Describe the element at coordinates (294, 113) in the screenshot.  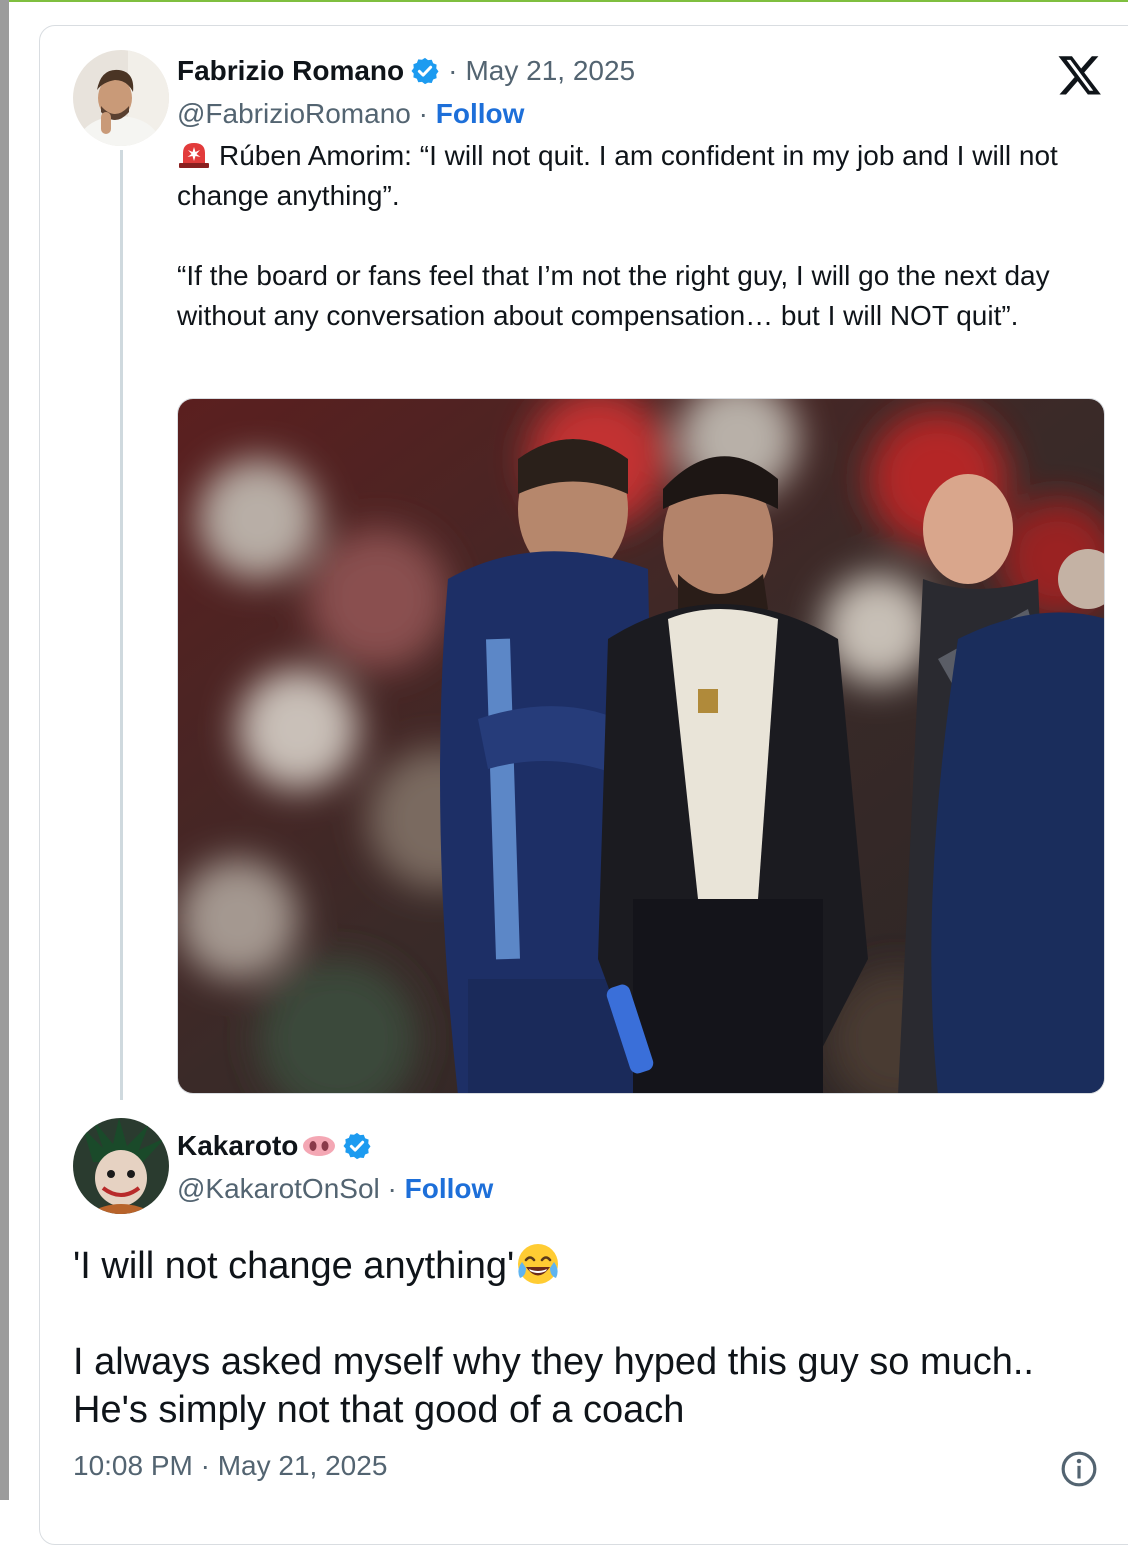
I see `author-handle: @FabrizioRomano` at that location.